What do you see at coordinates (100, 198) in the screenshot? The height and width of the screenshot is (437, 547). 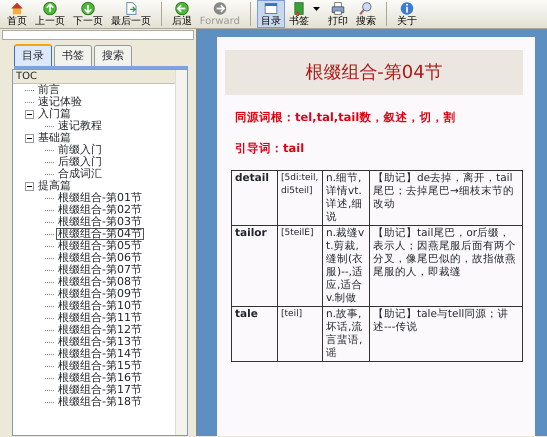 I see `tree-item: 根缀组合-第01节` at bounding box center [100, 198].